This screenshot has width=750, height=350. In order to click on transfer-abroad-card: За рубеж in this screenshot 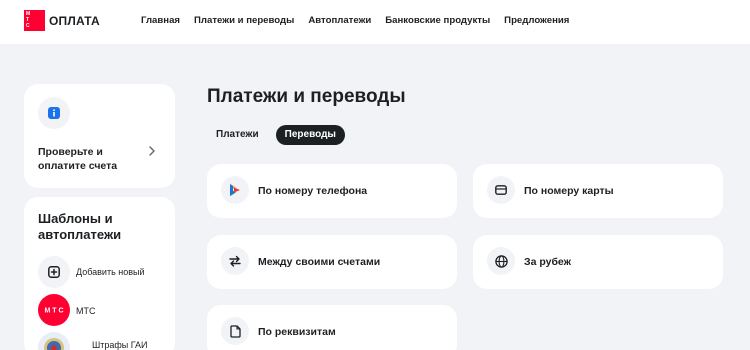, I will do `click(598, 262)`.